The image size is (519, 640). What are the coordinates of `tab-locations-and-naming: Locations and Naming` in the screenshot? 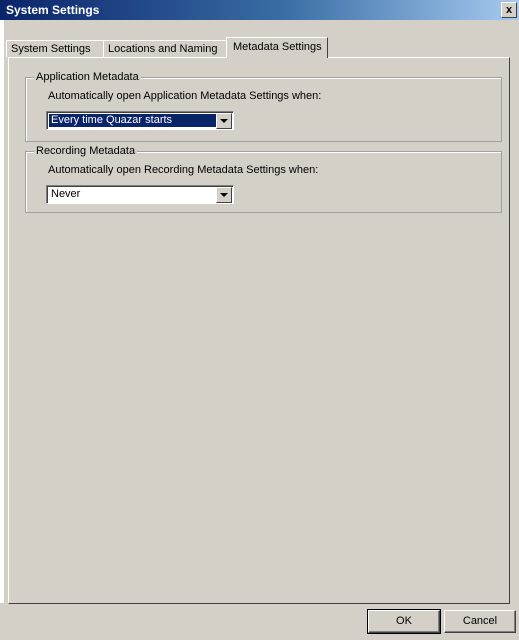 It's located at (165, 48).